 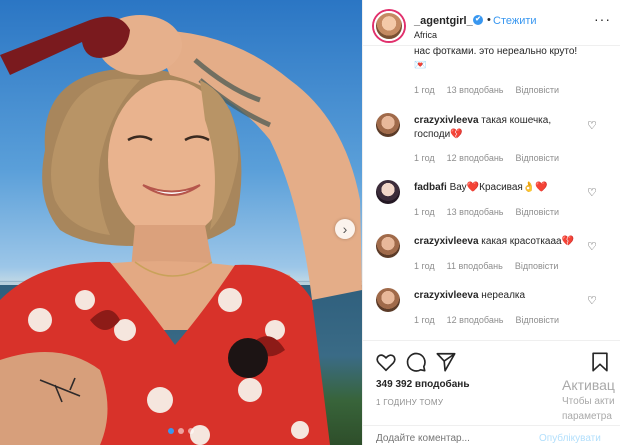 What do you see at coordinates (425, 35) in the screenshot?
I see `post-location: Africa` at bounding box center [425, 35].